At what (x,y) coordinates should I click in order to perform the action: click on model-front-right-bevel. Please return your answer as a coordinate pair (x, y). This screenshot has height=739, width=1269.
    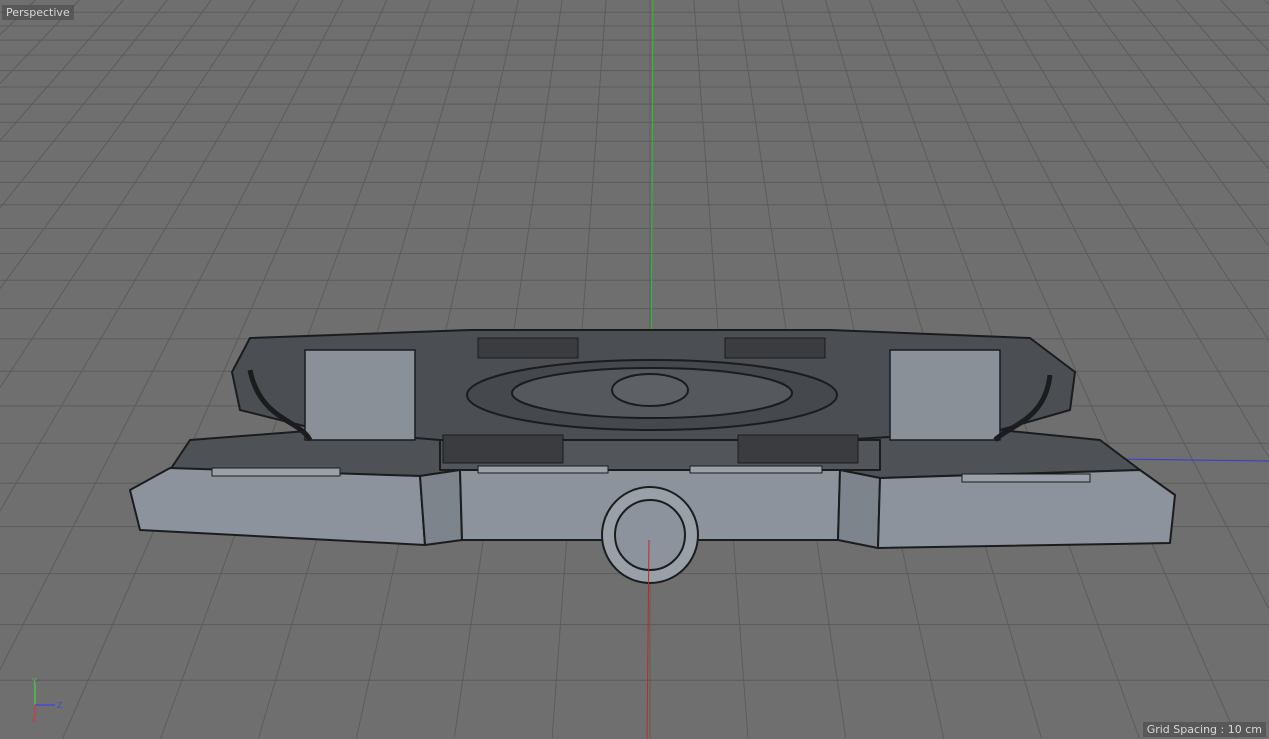
    Looking at the image, I should click on (859, 509).